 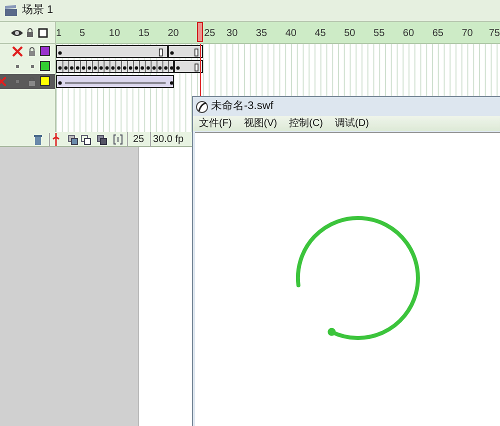 What do you see at coordinates (306, 123) in the screenshot?
I see `menu-item: 控制(C)` at bounding box center [306, 123].